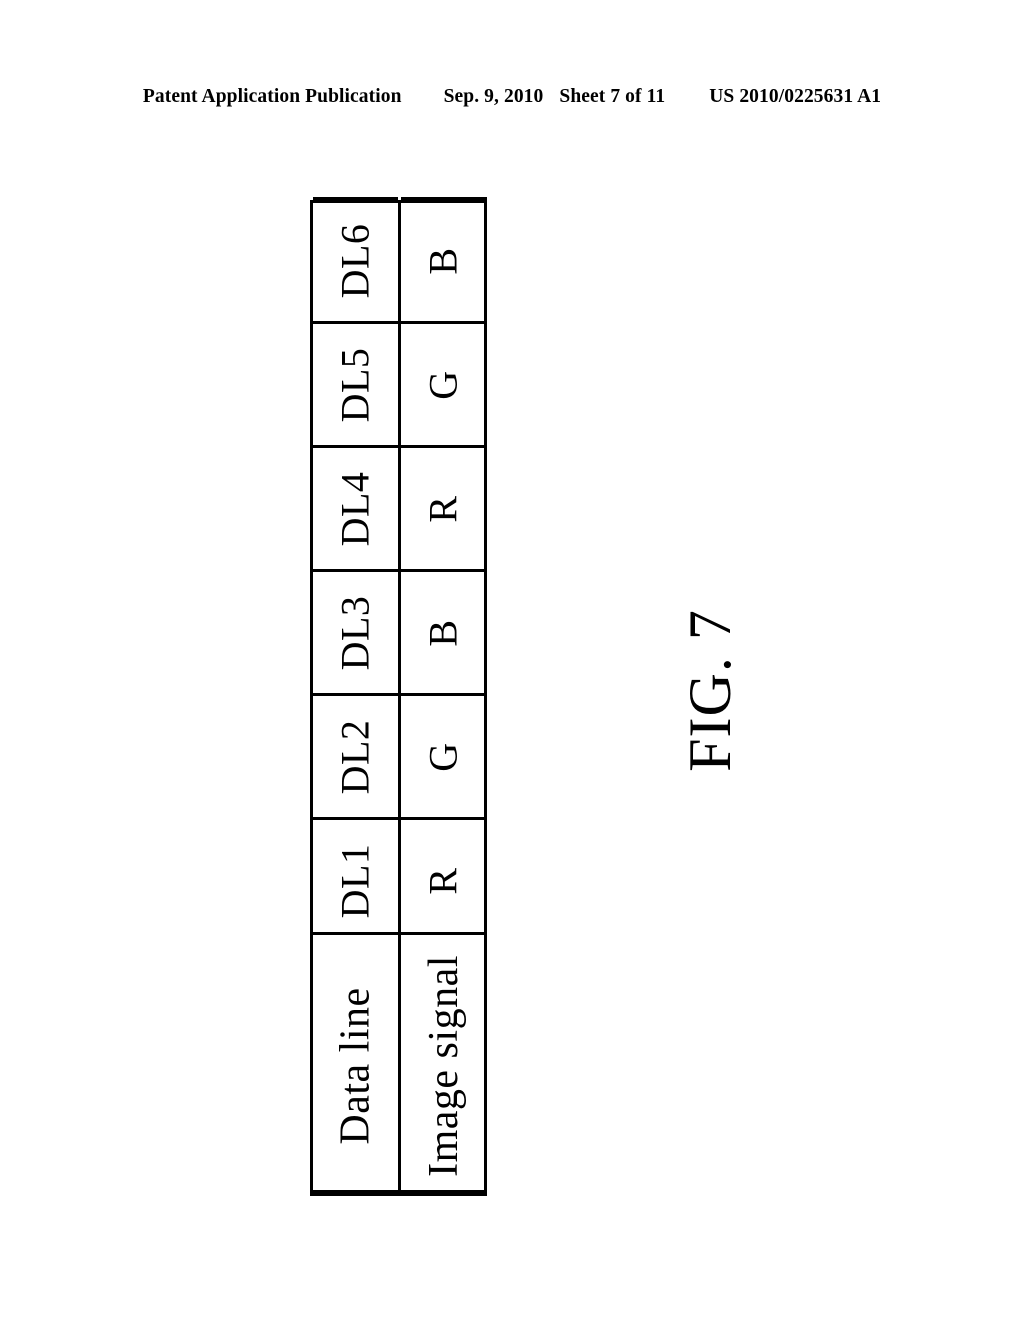 The height and width of the screenshot is (1320, 1024). I want to click on publication-number: US 2010/0225631 A1, so click(795, 96).